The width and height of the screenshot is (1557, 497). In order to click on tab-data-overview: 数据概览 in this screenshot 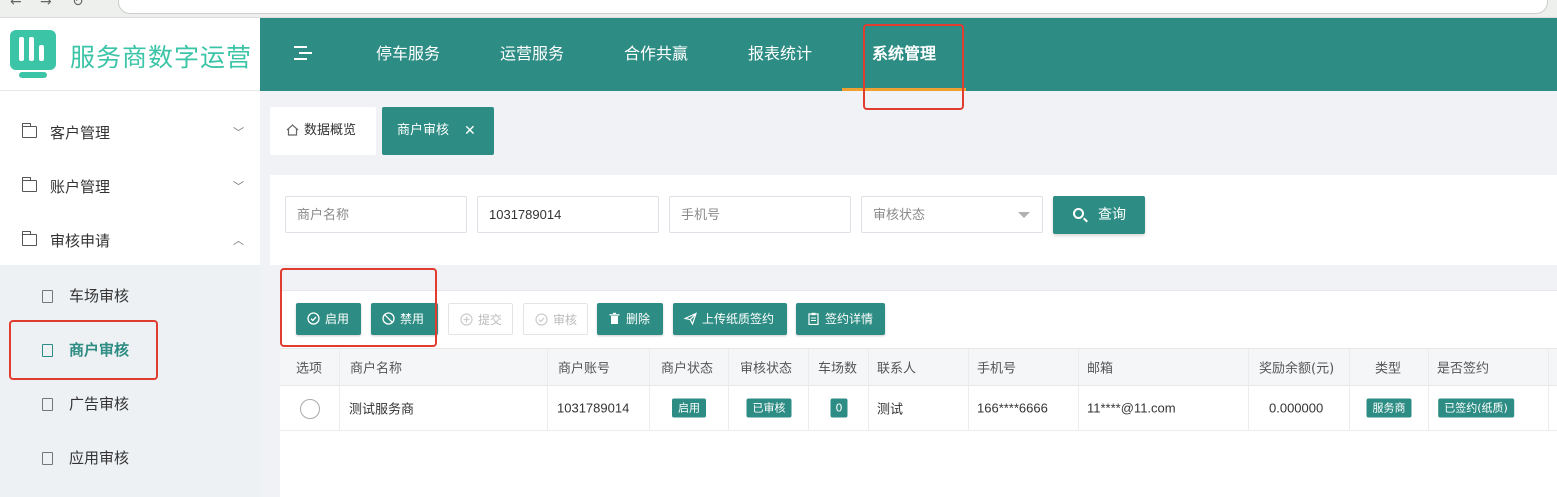, I will do `click(323, 131)`.